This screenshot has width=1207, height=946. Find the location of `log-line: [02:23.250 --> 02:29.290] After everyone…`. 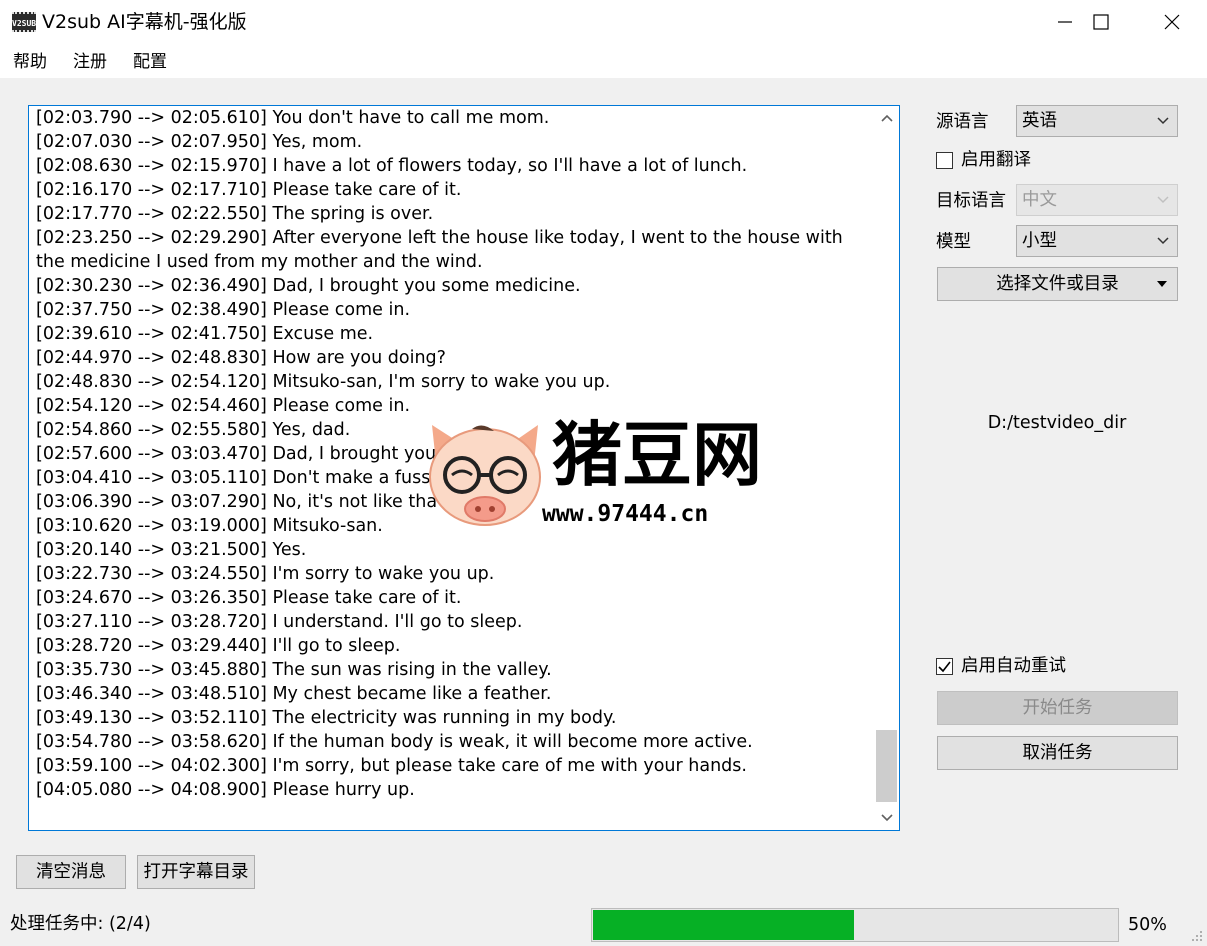

log-line: [02:23.250 --> 02:29.290] After everyone… is located at coordinates (449, 250).